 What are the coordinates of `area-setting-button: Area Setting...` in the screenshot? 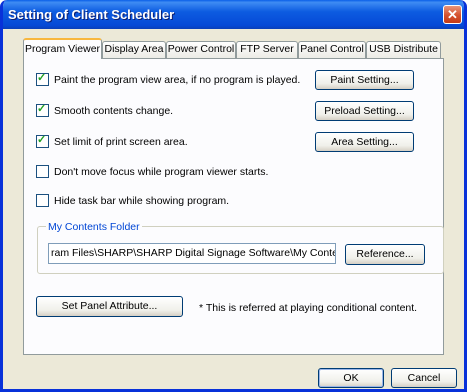 It's located at (364, 142).